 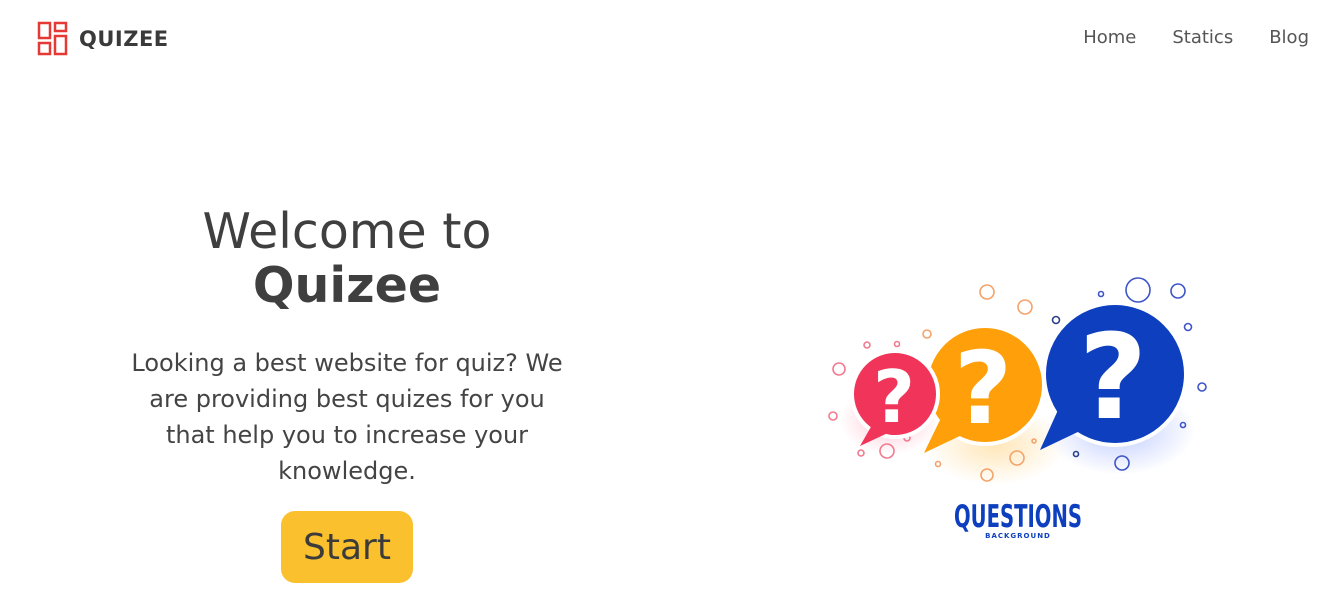 I want to click on illustration-subcaption: BACKGROUND, so click(x=1018, y=536).